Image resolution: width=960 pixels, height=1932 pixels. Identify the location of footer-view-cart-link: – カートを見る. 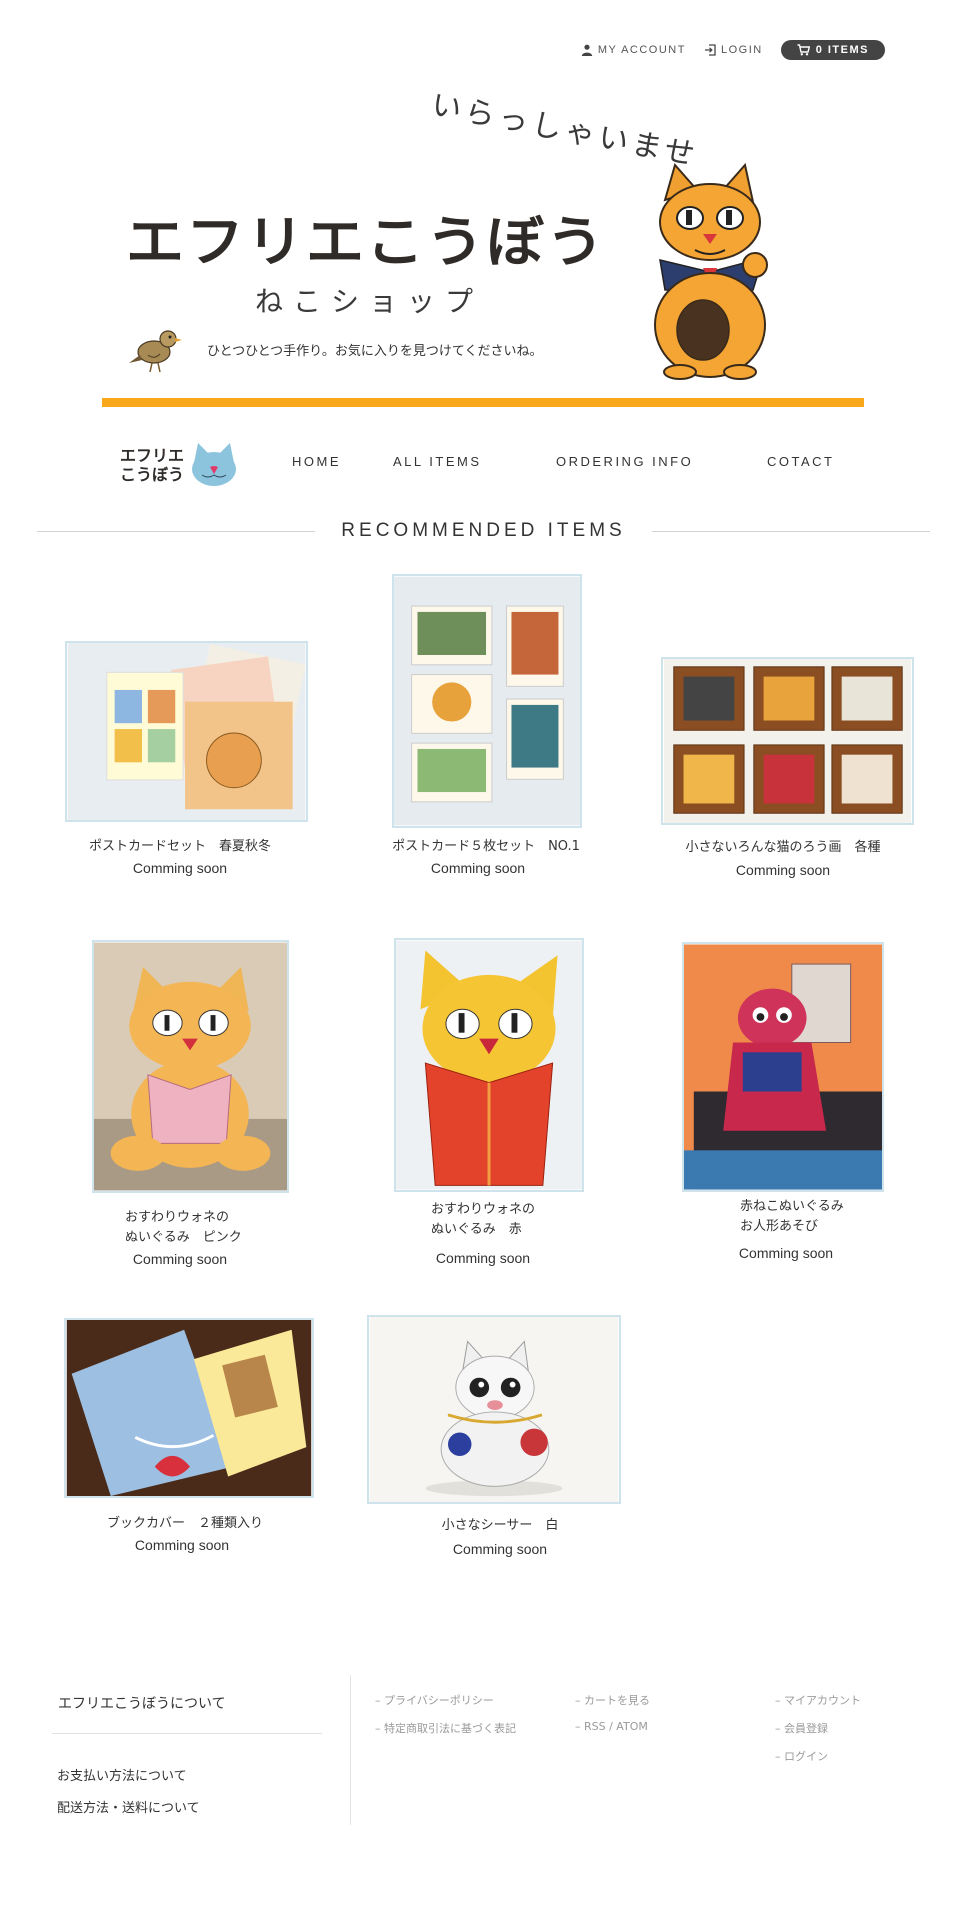
(612, 1700).